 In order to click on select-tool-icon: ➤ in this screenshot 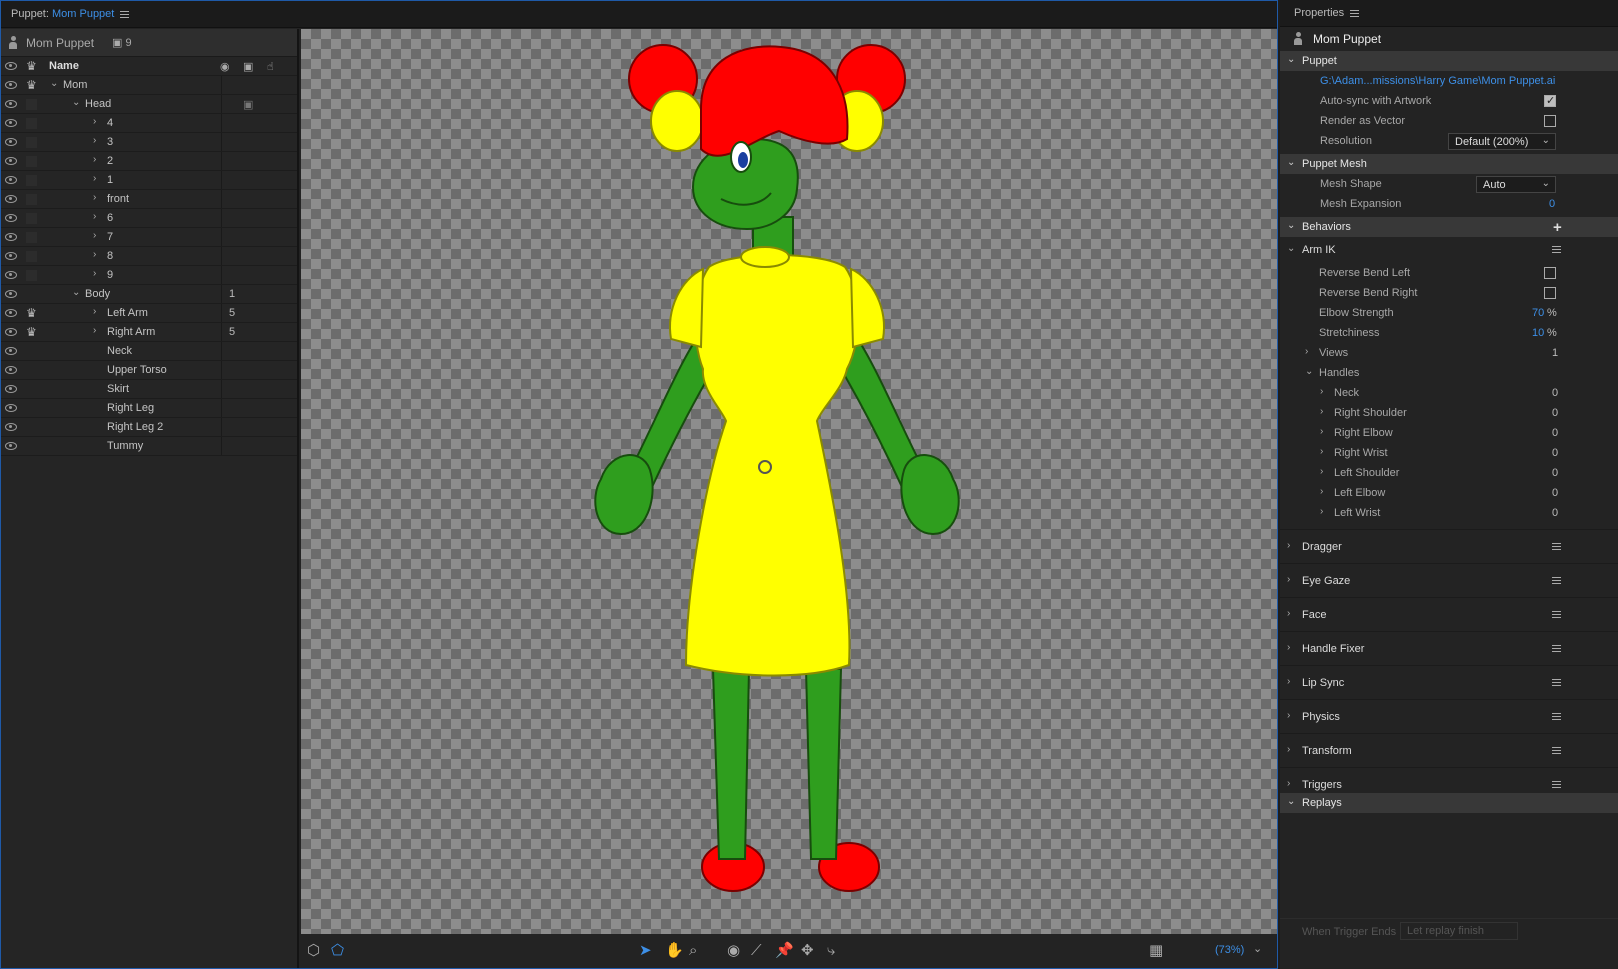, I will do `click(645, 951)`.